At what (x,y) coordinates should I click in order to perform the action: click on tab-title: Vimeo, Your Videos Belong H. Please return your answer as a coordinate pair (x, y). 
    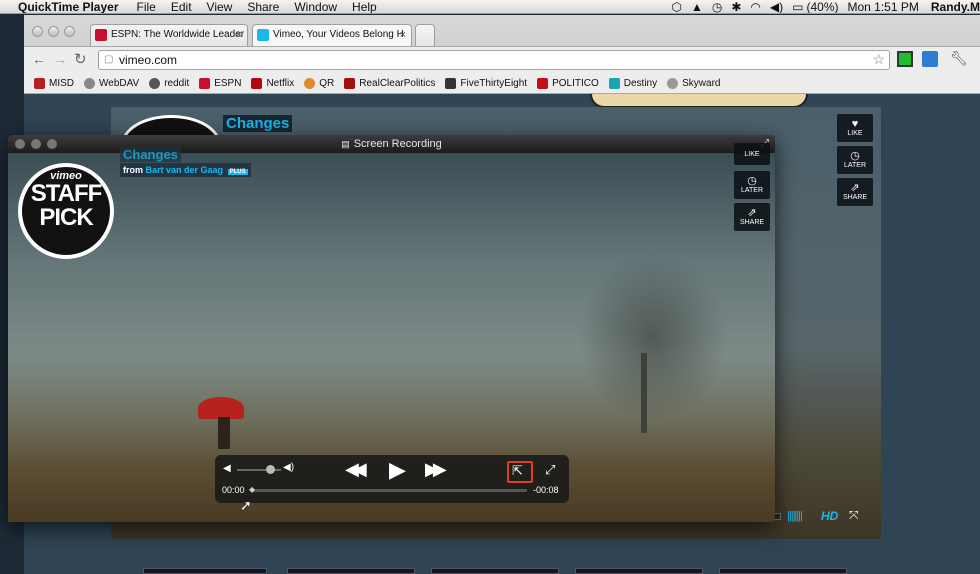
    Looking at the image, I should click on (338, 34).